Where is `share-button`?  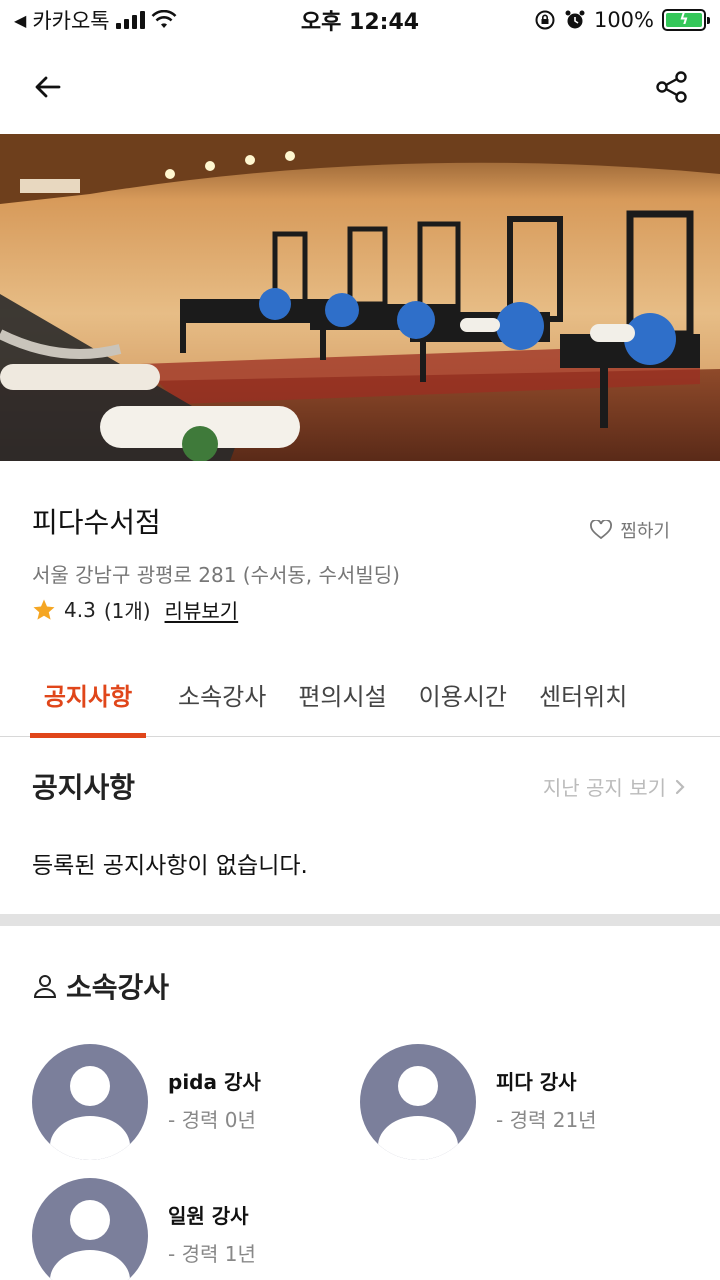
share-button is located at coordinates (672, 87).